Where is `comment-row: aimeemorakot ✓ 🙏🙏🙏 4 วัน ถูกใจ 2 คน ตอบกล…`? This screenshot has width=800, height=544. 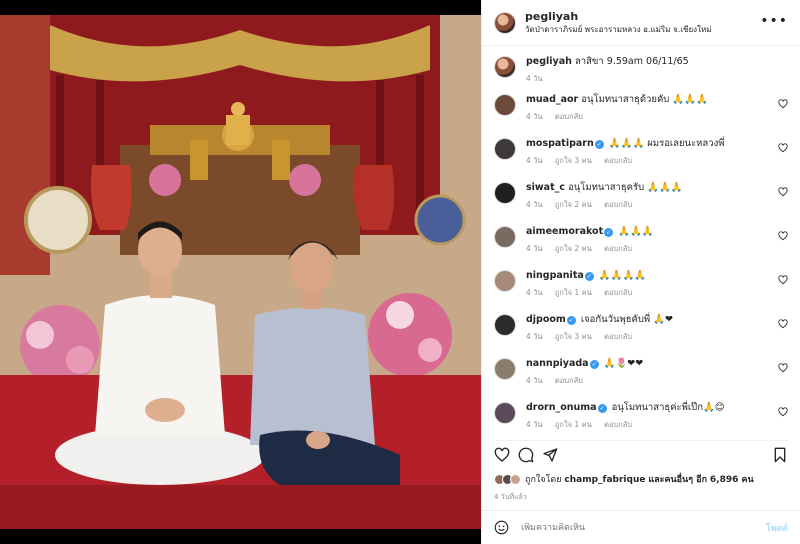 comment-row: aimeemorakot ✓ 🙏🙏🙏 4 วัน ถูกใจ 2 คน ตอบกล… is located at coordinates (641, 247).